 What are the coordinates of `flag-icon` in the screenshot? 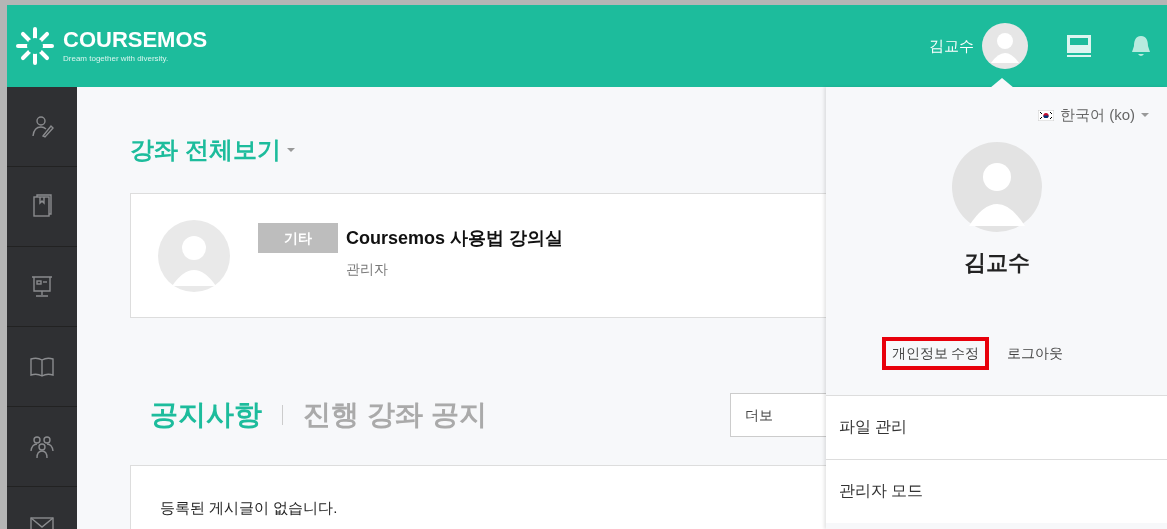 It's located at (1046, 115).